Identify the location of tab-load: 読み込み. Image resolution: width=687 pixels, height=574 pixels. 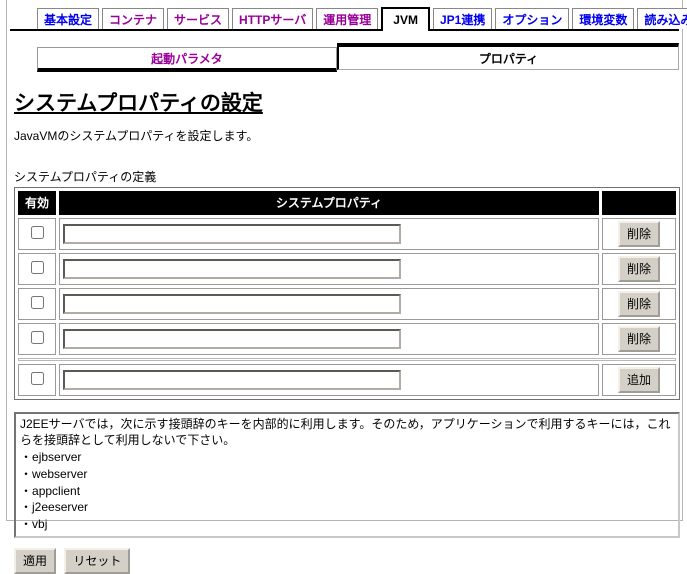
(662, 18).